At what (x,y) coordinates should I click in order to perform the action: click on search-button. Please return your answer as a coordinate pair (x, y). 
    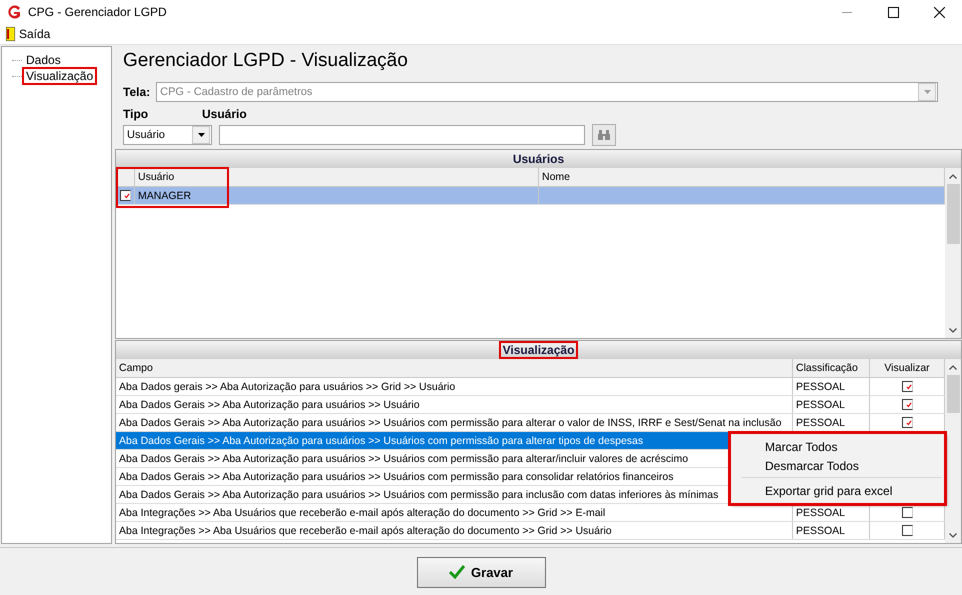
    Looking at the image, I should click on (604, 135).